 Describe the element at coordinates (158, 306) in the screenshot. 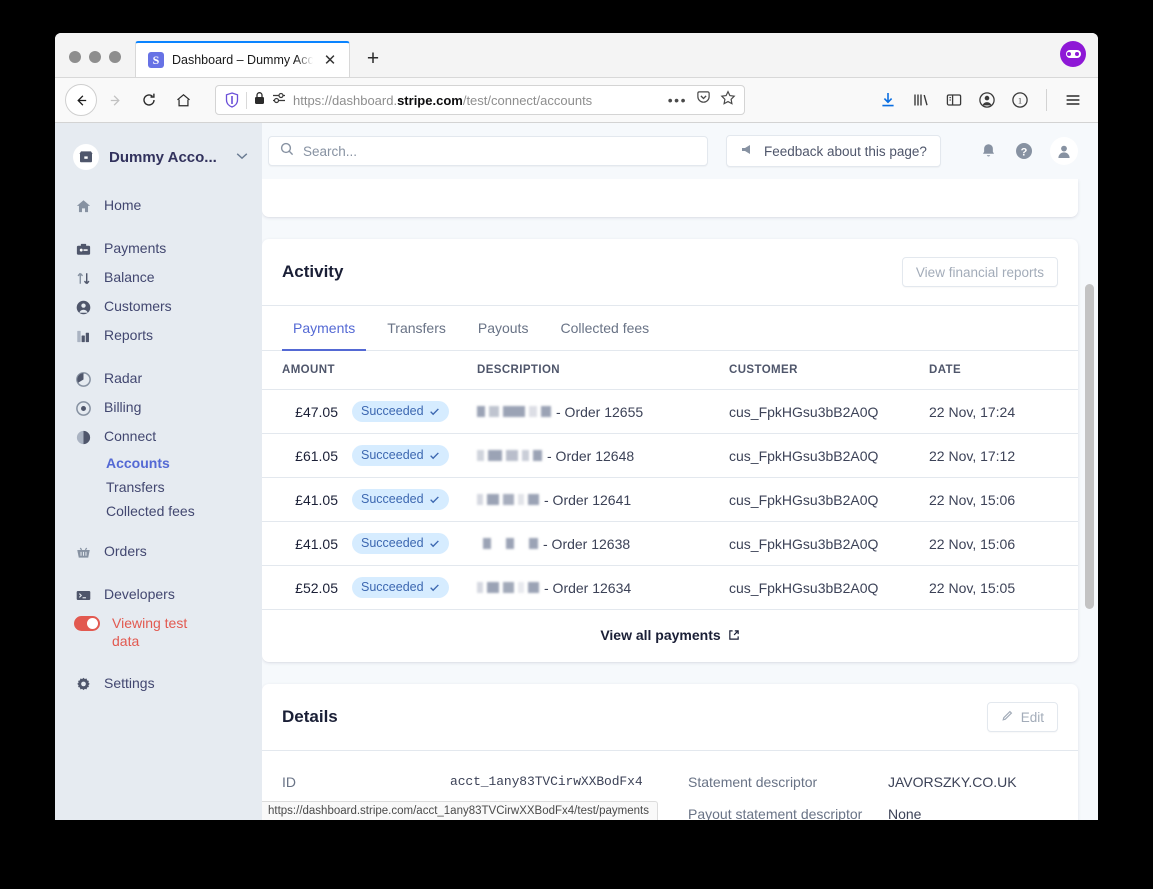

I see `sidebar-item-customers: Customers` at that location.